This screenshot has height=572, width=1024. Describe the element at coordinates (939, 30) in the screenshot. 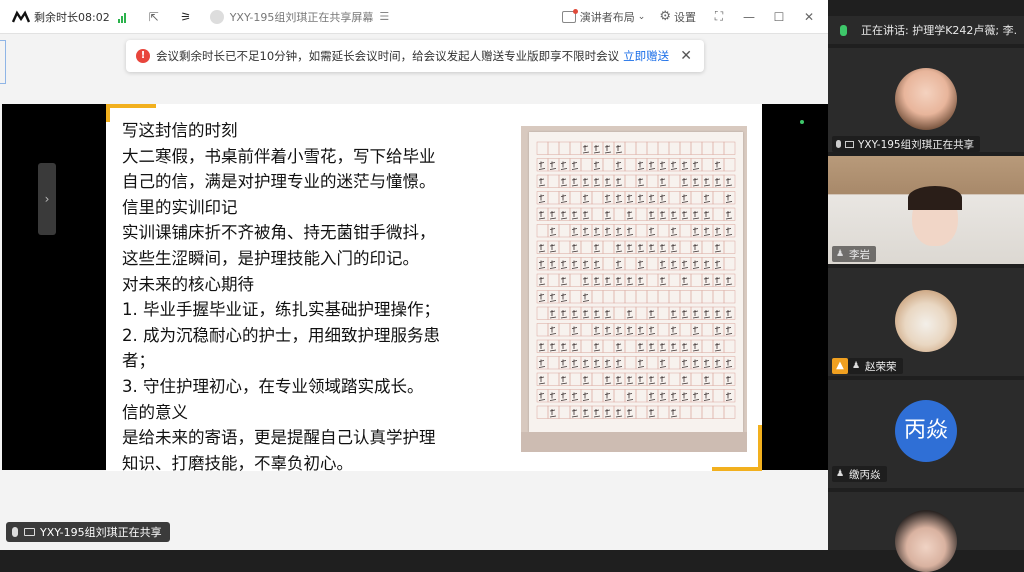

I see `speaking-text: 正在讲话: 护理学K242卢薇; 李.` at that location.